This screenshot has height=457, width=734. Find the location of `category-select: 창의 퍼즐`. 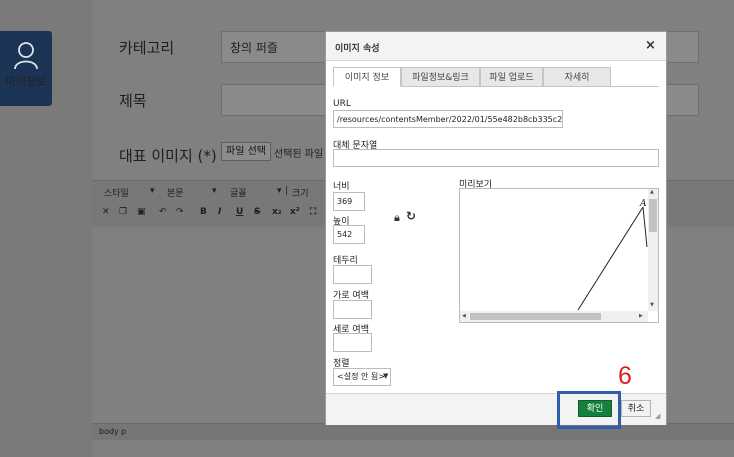

category-select: 창의 퍼즐 is located at coordinates (274, 47).